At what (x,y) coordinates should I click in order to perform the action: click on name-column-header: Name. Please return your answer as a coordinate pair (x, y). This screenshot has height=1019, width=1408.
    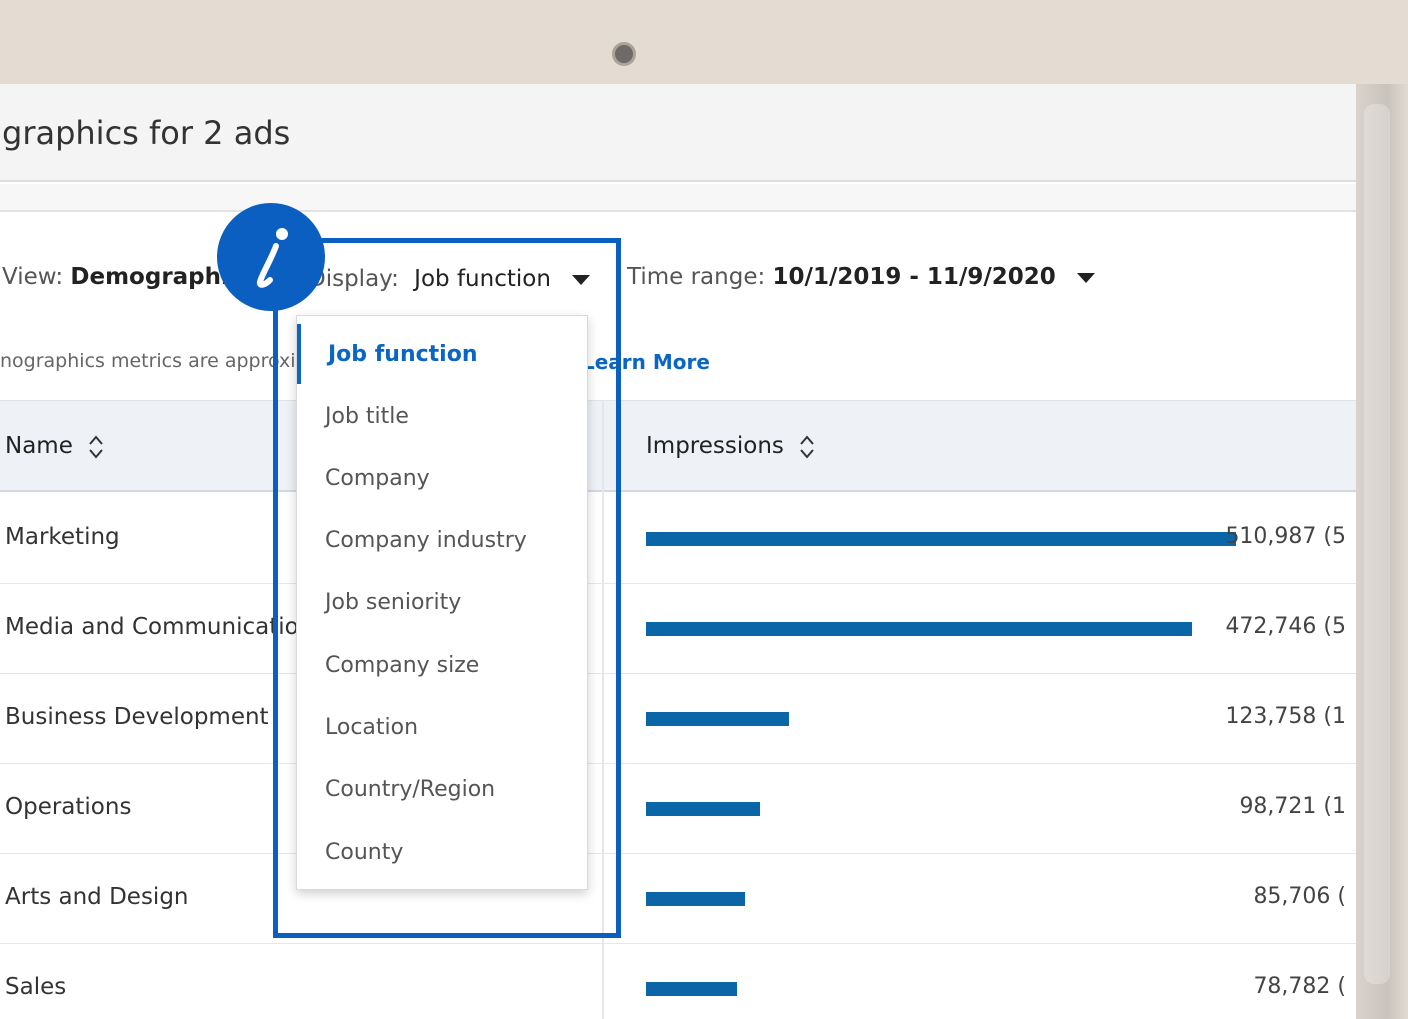
    Looking at the image, I should click on (54, 446).